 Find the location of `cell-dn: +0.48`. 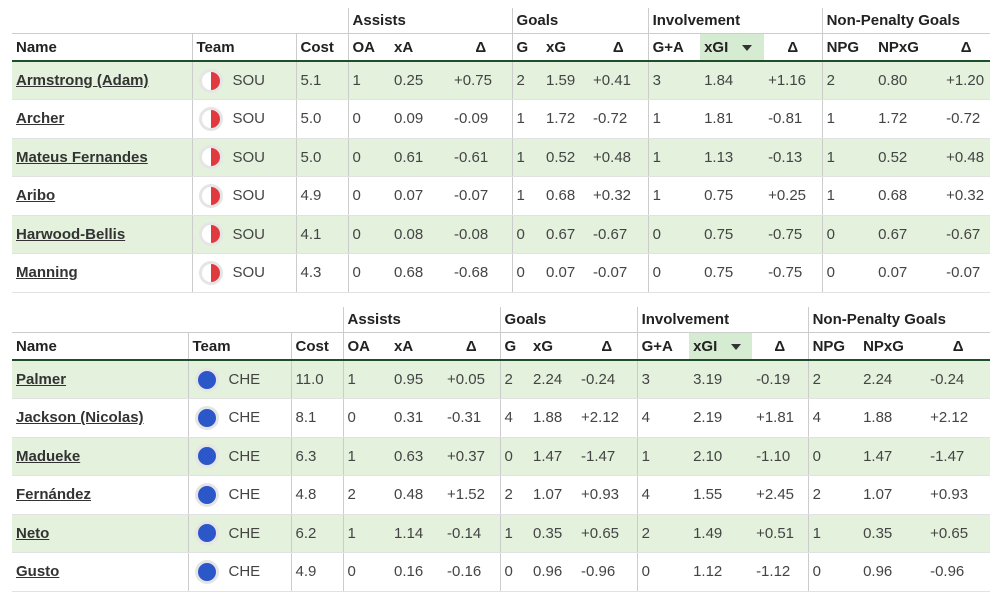

cell-dn: +0.48 is located at coordinates (966, 157).